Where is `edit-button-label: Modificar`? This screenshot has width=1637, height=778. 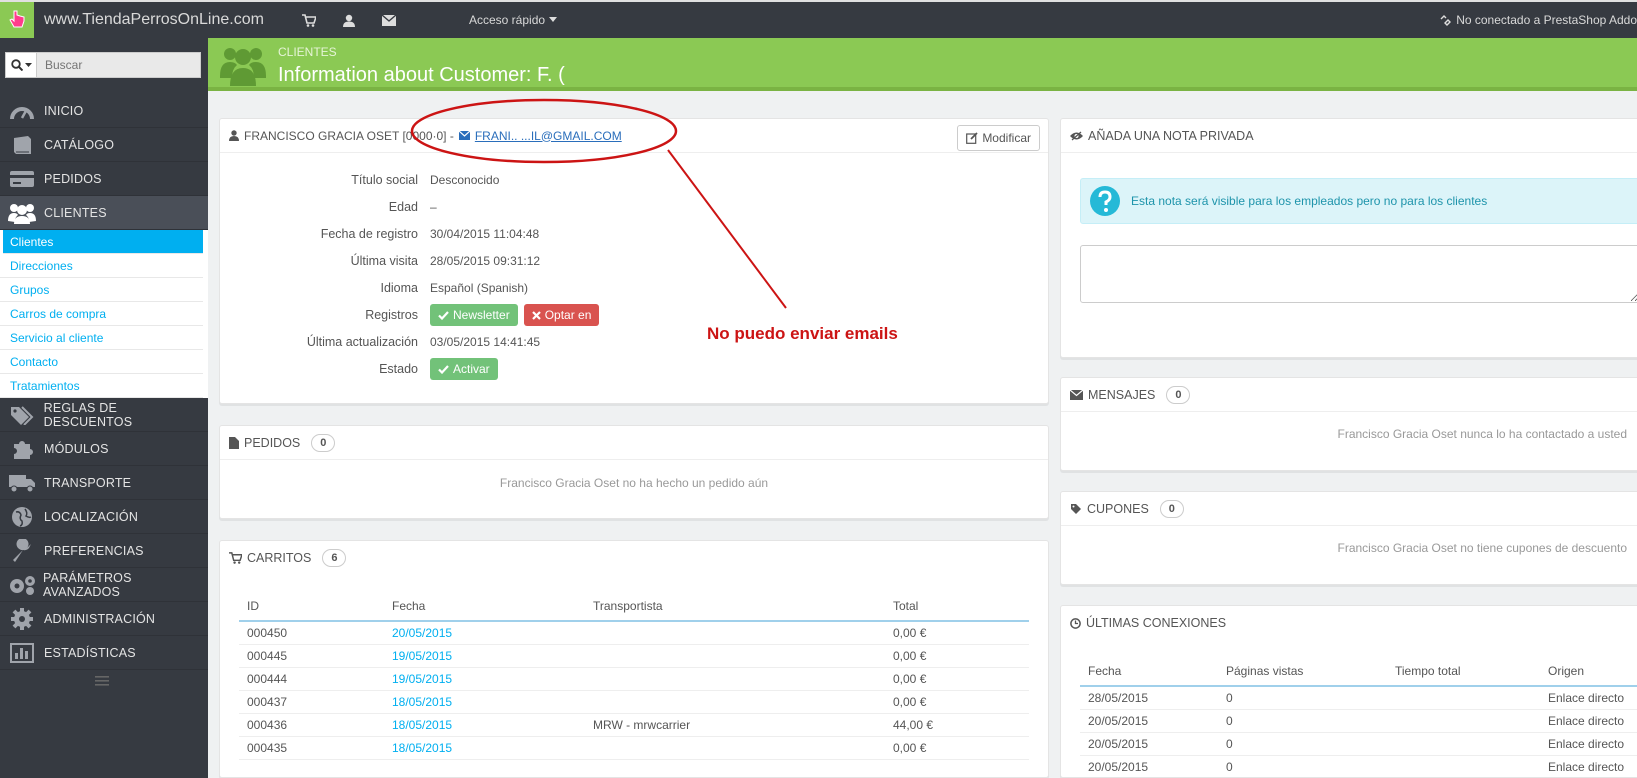 edit-button-label: Modificar is located at coordinates (1006, 138).